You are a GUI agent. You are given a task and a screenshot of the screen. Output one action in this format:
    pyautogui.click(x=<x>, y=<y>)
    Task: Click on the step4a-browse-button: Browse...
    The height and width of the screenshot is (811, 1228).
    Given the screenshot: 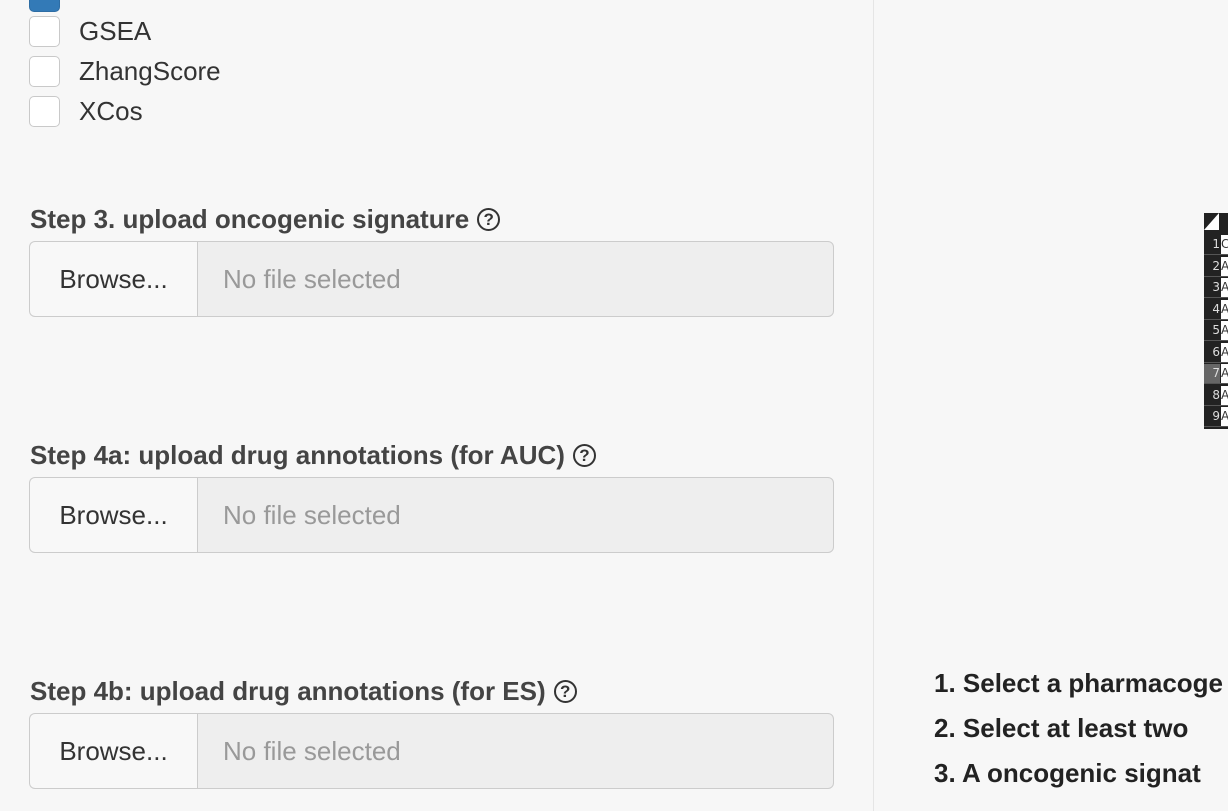 What is the action you would take?
    pyautogui.click(x=113, y=515)
    